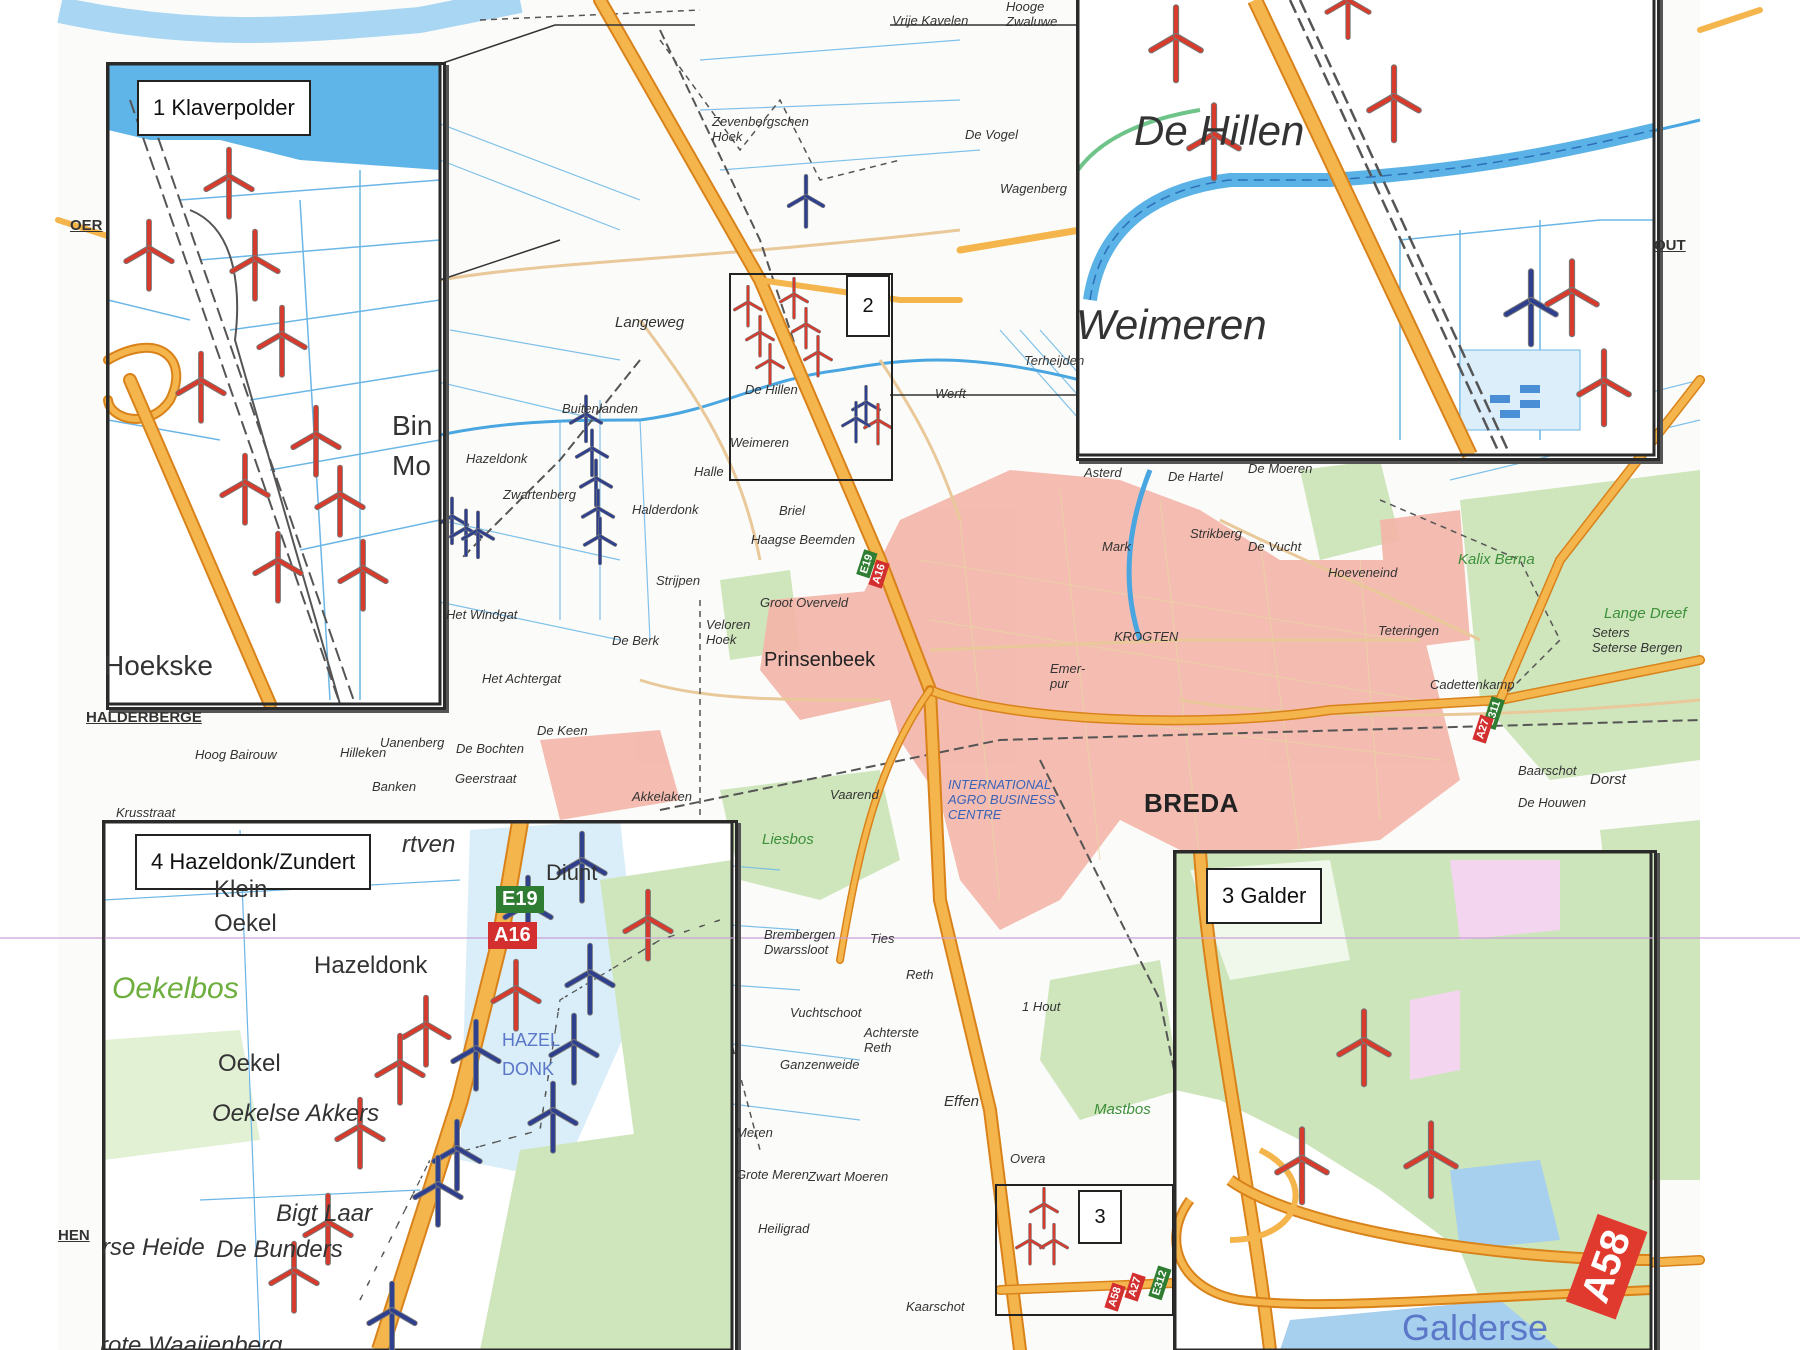 Image resolution: width=1800 pixels, height=1350 pixels. What do you see at coordinates (497, 458) in the screenshot?
I see `map-label-hazeldonk-main: Hazeldonk` at bounding box center [497, 458].